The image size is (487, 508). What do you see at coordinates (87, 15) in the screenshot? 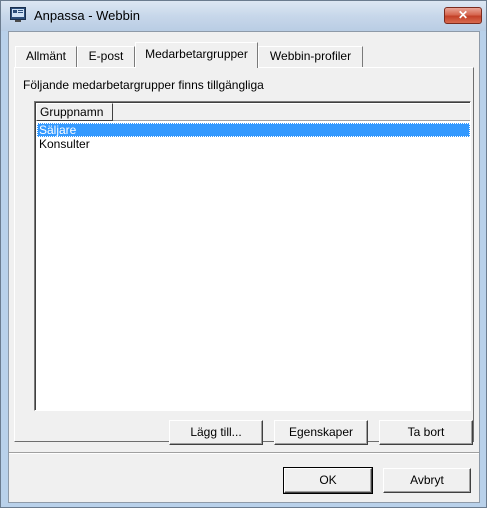
I see `window-title: Anpassa - Webbin` at bounding box center [87, 15].